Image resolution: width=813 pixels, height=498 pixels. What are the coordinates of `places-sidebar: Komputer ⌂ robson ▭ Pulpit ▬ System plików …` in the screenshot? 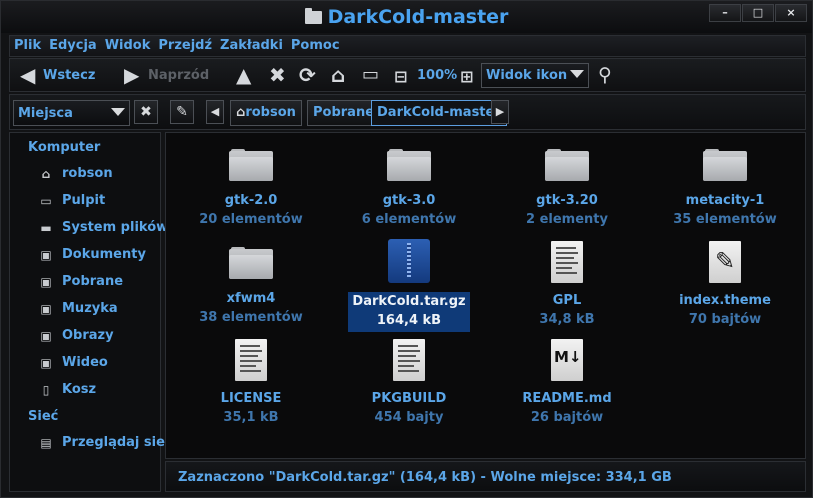 It's located at (91, 312).